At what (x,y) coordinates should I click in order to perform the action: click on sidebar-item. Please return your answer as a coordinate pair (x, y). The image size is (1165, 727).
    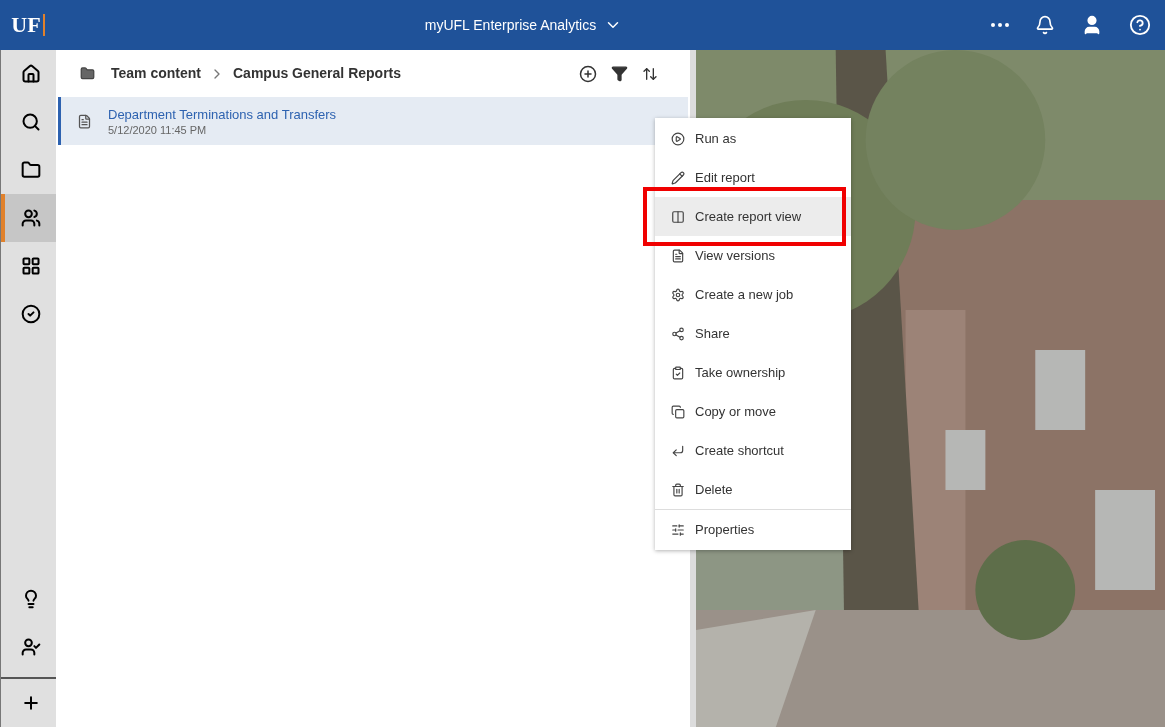
    Looking at the image, I should click on (28, 218).